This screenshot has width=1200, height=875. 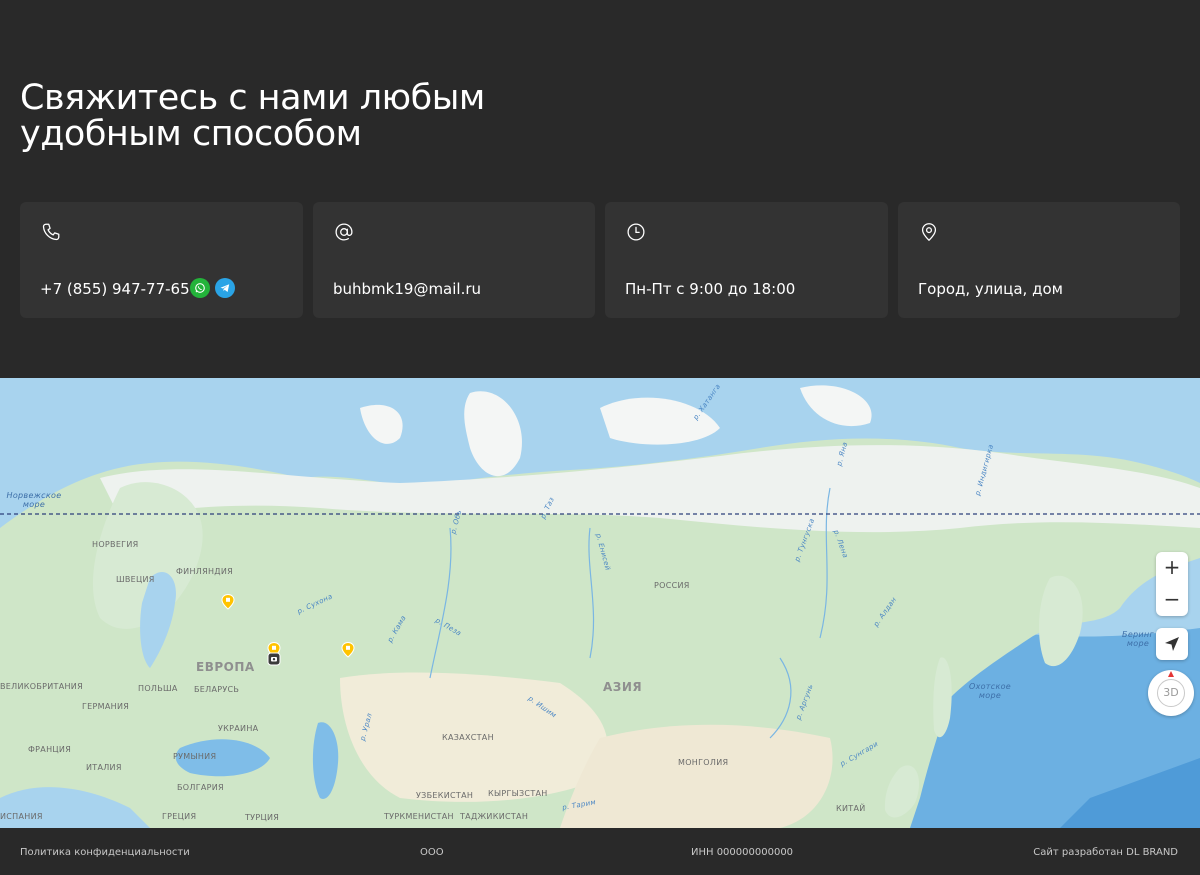 What do you see at coordinates (34, 500) in the screenshot?
I see `map-label-norwegian-sea: Норвежское море` at bounding box center [34, 500].